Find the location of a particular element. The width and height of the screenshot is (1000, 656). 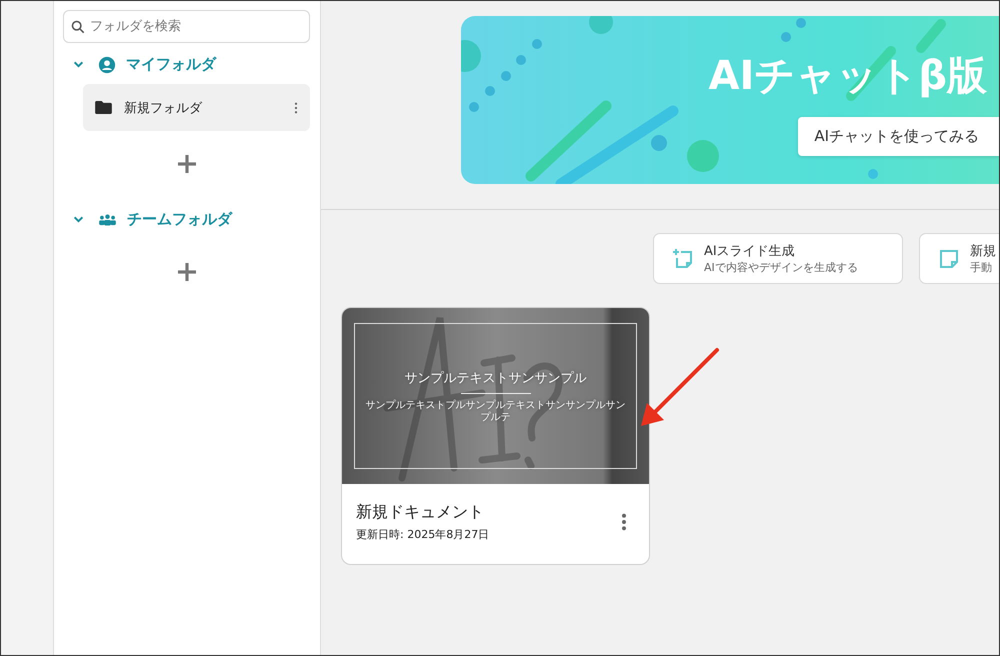

section-header: マイフォルダ is located at coordinates (186, 63).